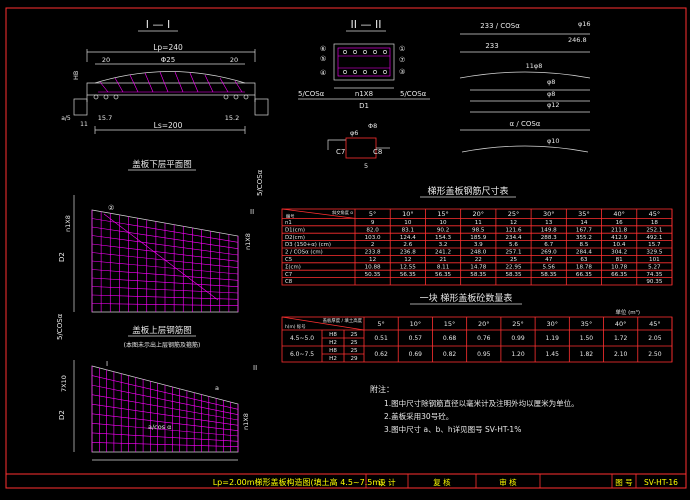 The height and width of the screenshot is (500, 690). What do you see at coordinates (548, 267) in the screenshot?
I see `table1-cell: 5.56` at bounding box center [548, 267].